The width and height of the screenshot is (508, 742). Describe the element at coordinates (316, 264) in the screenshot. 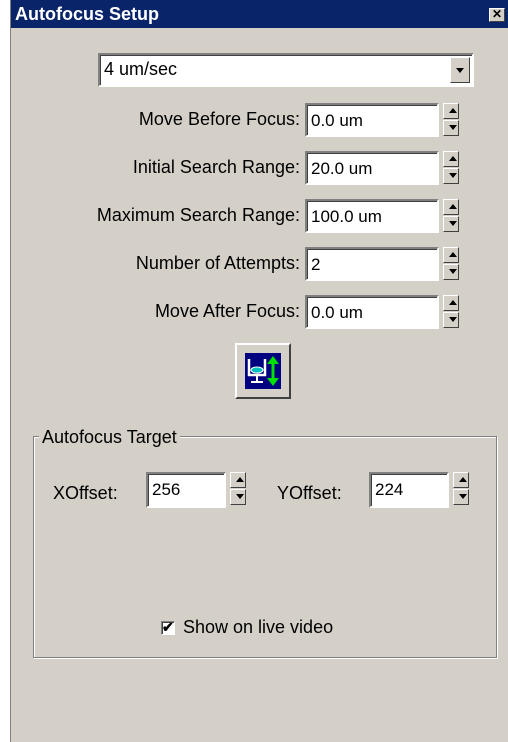

I see `number-of-attempts-value: 2` at that location.